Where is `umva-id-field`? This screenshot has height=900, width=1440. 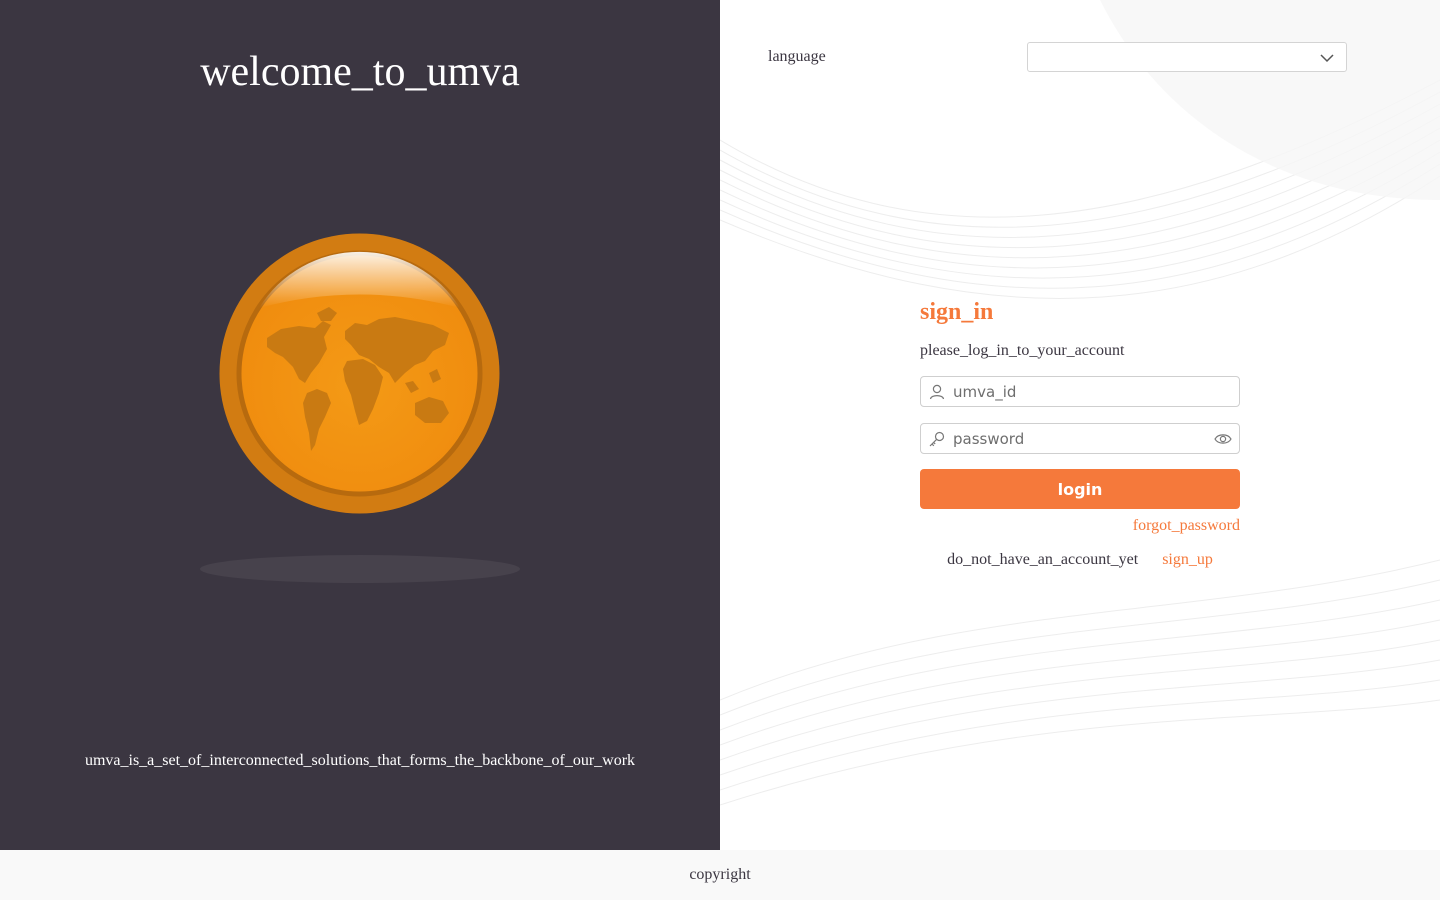 umva-id-field is located at coordinates (1080, 391).